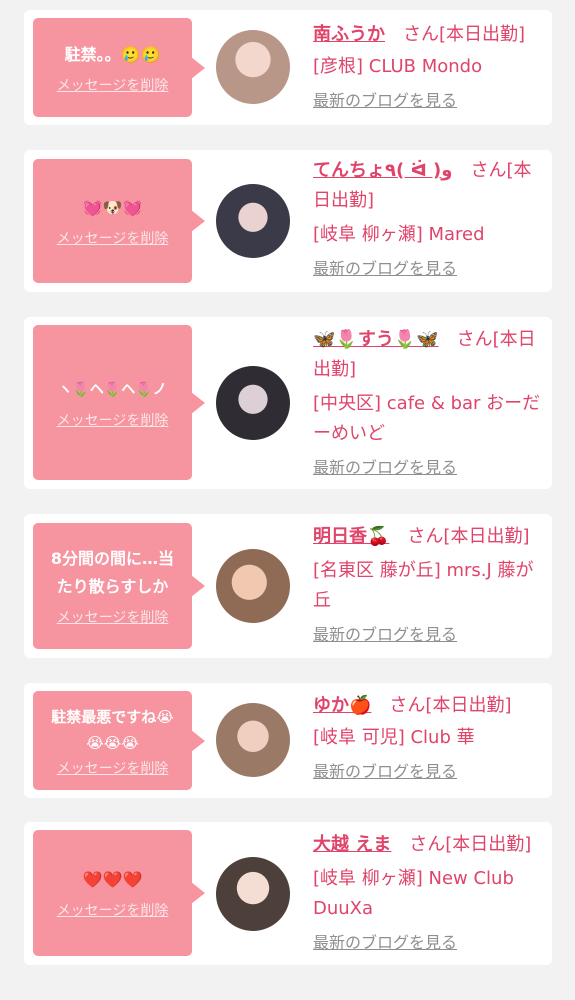 This screenshot has width=575, height=1000. What do you see at coordinates (112, 207) in the screenshot?
I see `message-text: 💓🐶💓` at bounding box center [112, 207].